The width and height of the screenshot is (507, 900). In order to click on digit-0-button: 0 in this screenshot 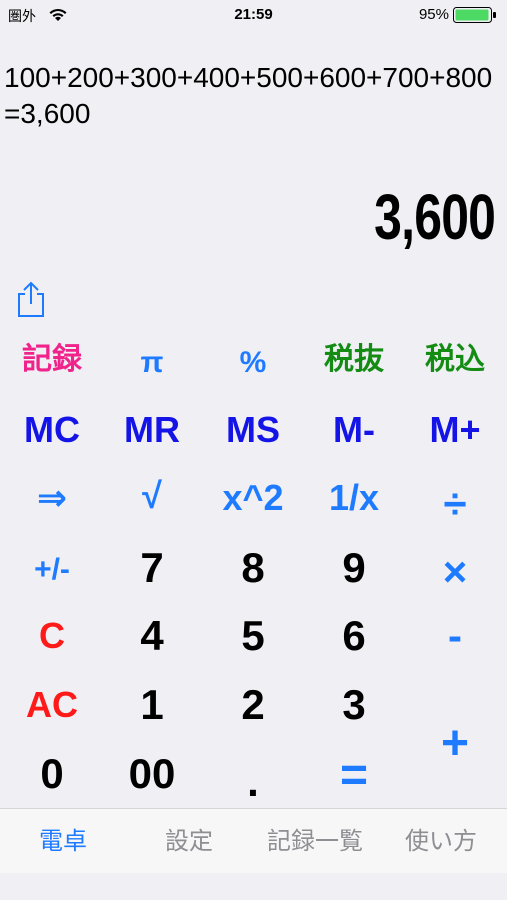, I will do `click(52, 774)`.